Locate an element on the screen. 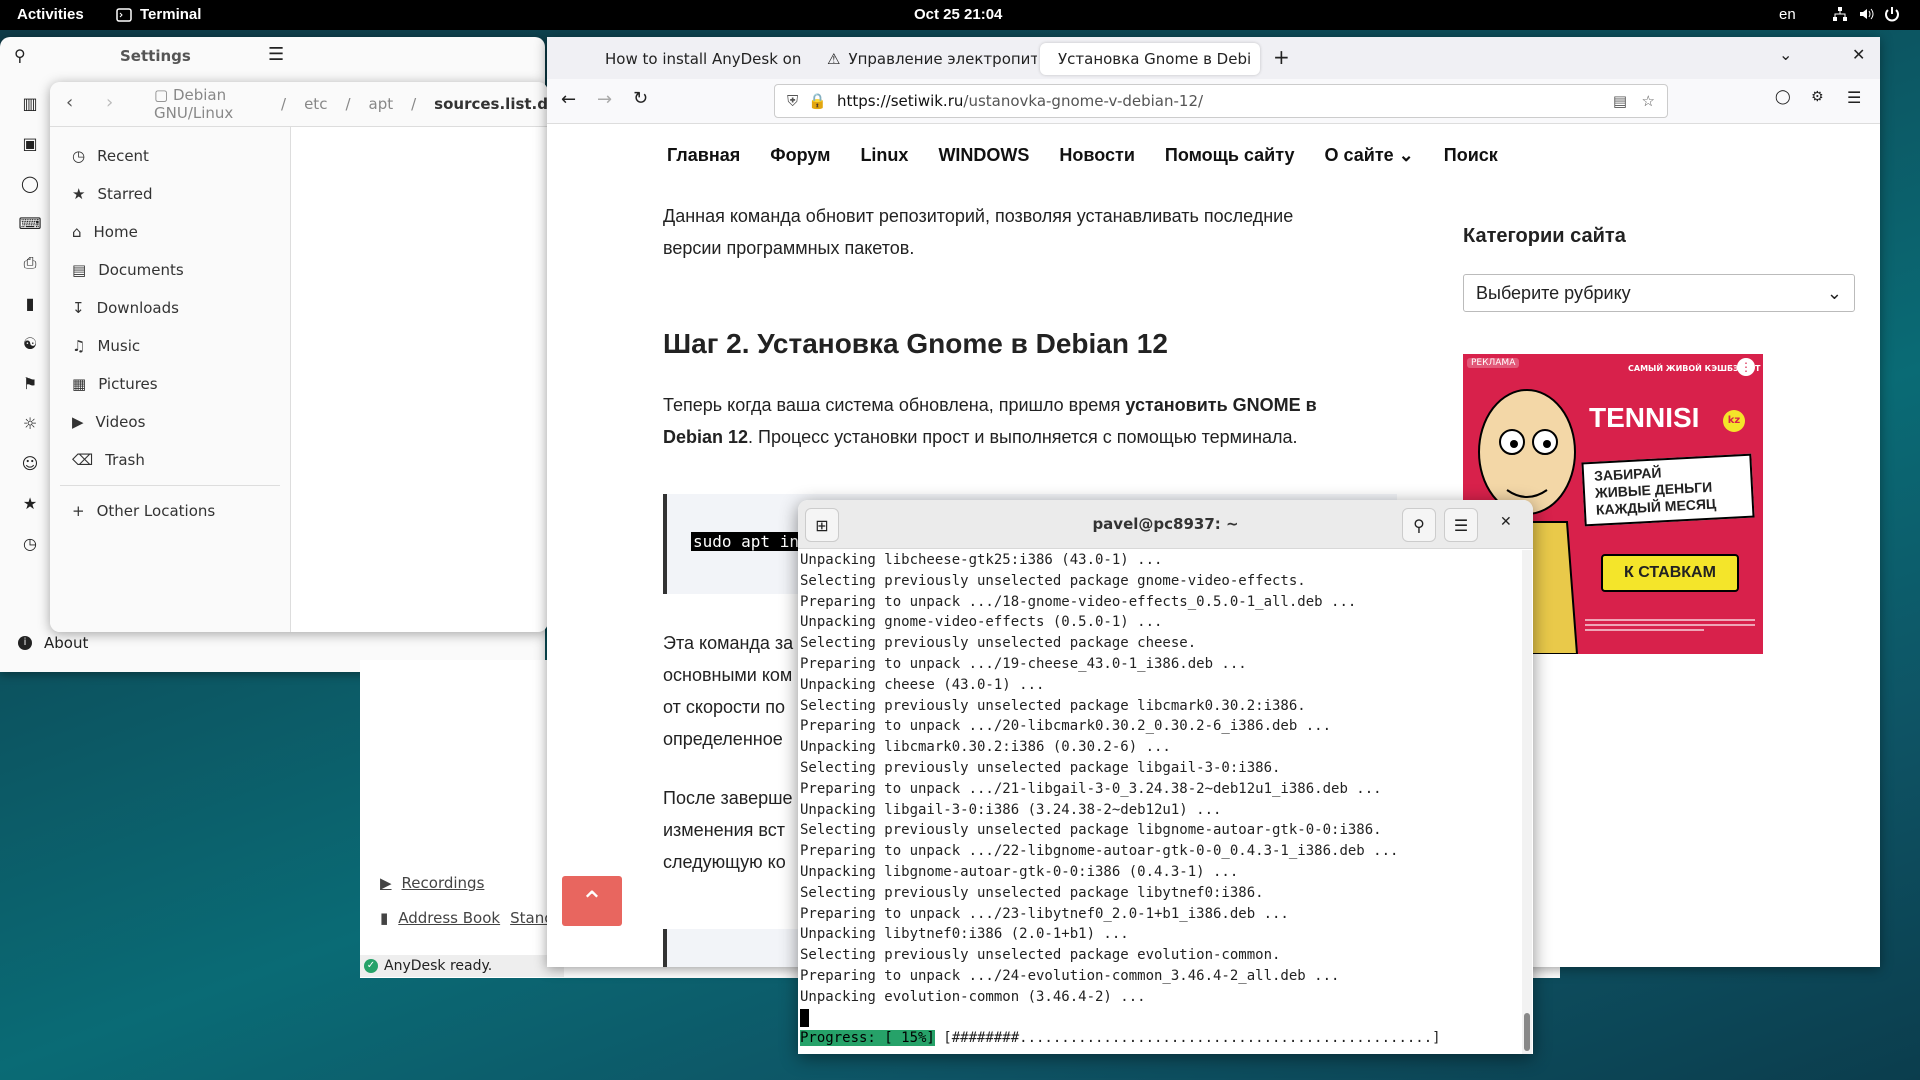 The width and height of the screenshot is (1920, 1080). scrollbar is located at coordinates (1527, 802).